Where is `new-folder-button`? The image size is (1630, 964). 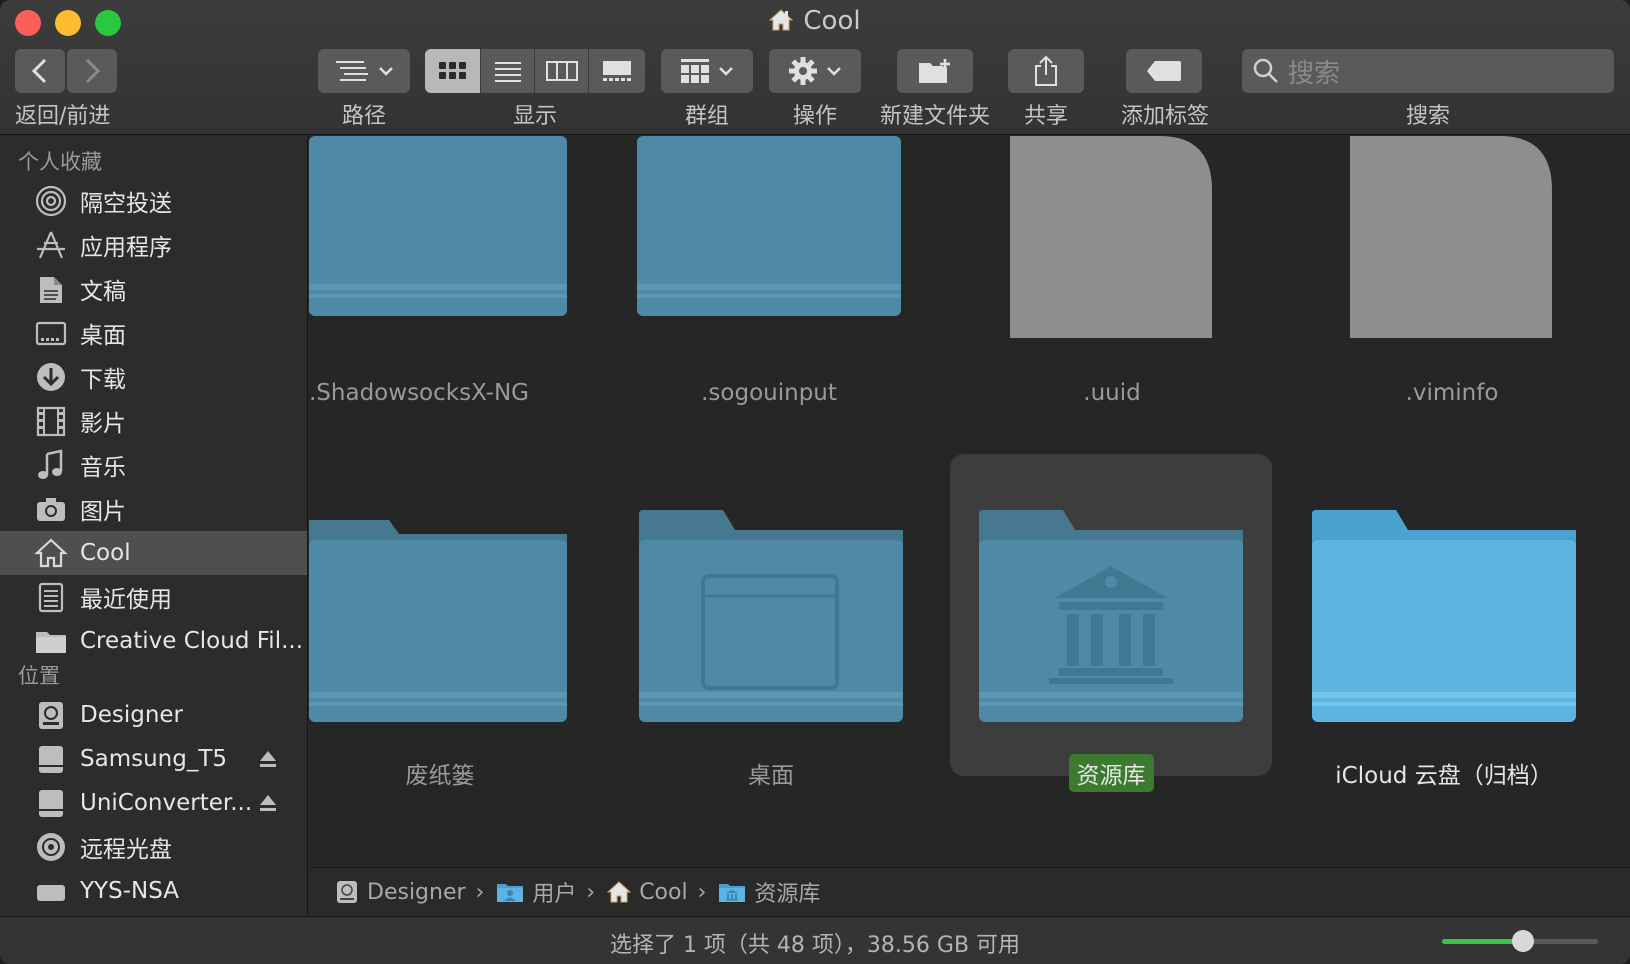
new-folder-button is located at coordinates (935, 71).